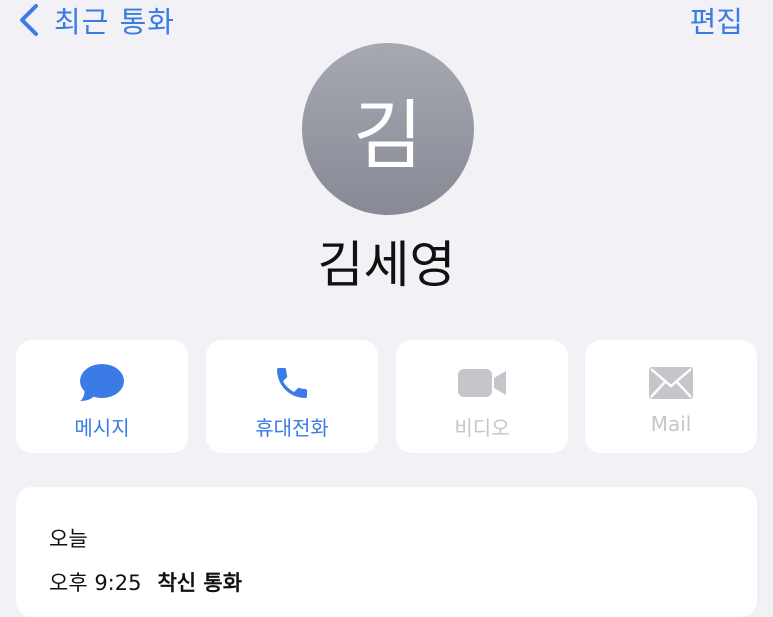 The height and width of the screenshot is (617, 773). Describe the element at coordinates (68, 539) in the screenshot. I see `call-history-date: 오늘` at that location.